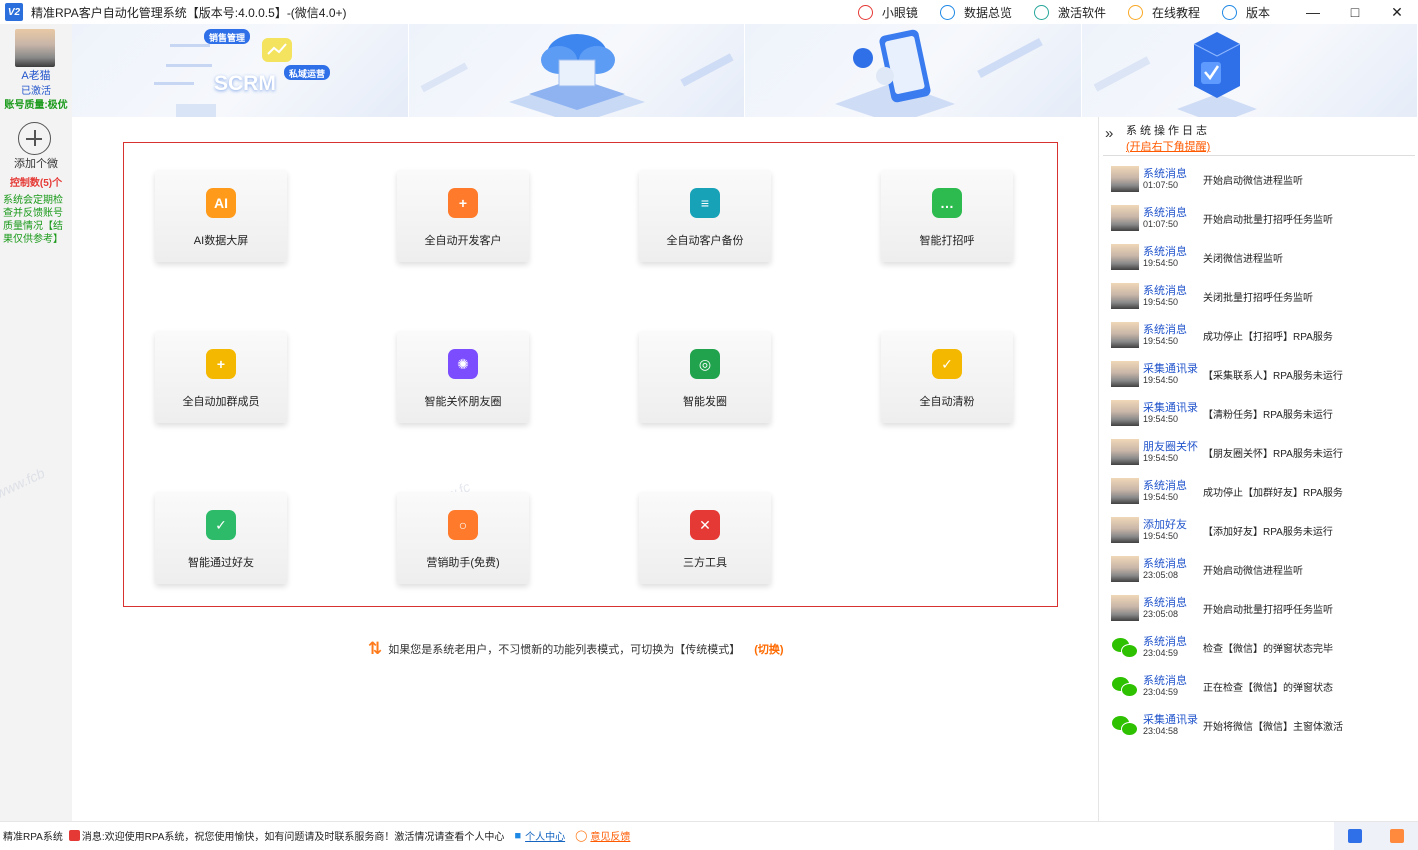 Image resolution: width=1418 pixels, height=850 pixels. I want to click on minimize-button: —, so click(1313, 12).